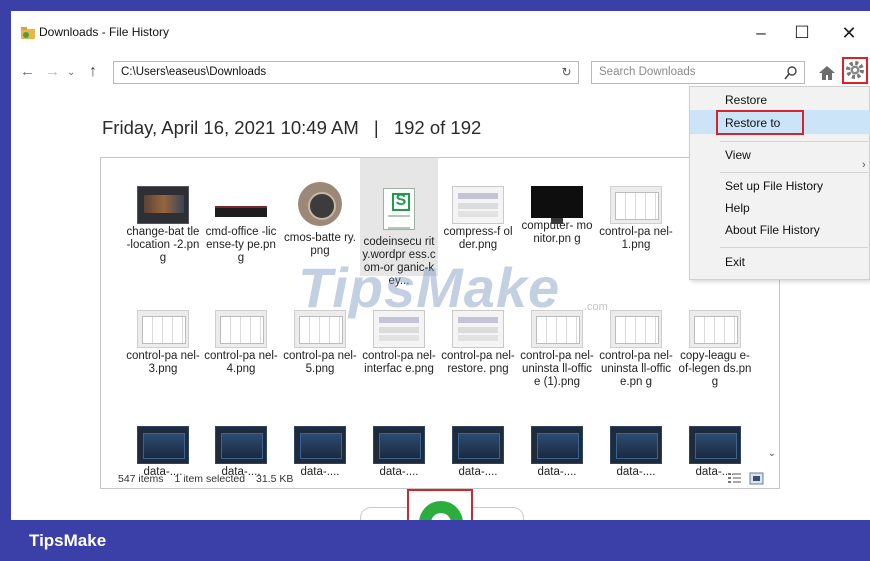 Image resolution: width=870 pixels, height=561 pixels. What do you see at coordinates (399, 362) in the screenshot?
I see `file-name-label: control-pa nel-interfac e.png` at bounding box center [399, 362].